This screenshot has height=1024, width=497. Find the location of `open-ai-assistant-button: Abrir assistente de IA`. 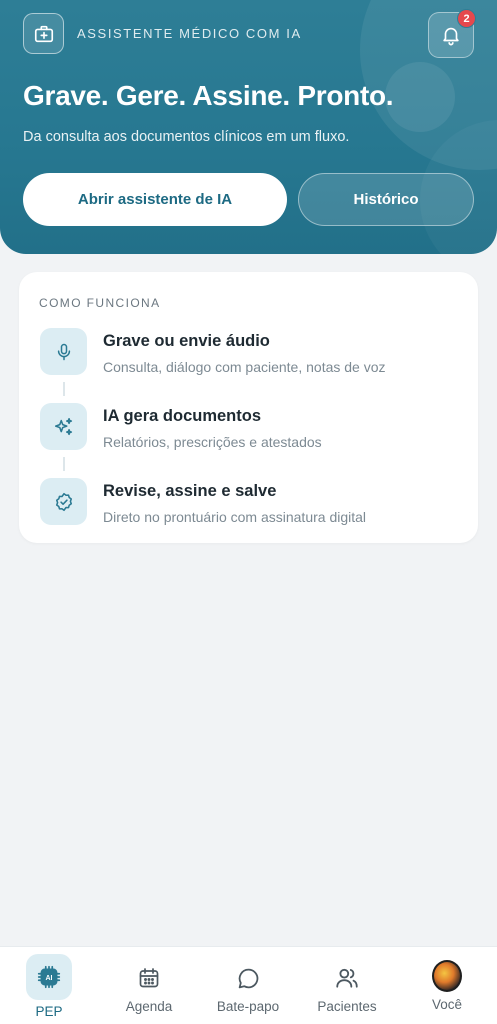

open-ai-assistant-button: Abrir assistente de IA is located at coordinates (155, 199).